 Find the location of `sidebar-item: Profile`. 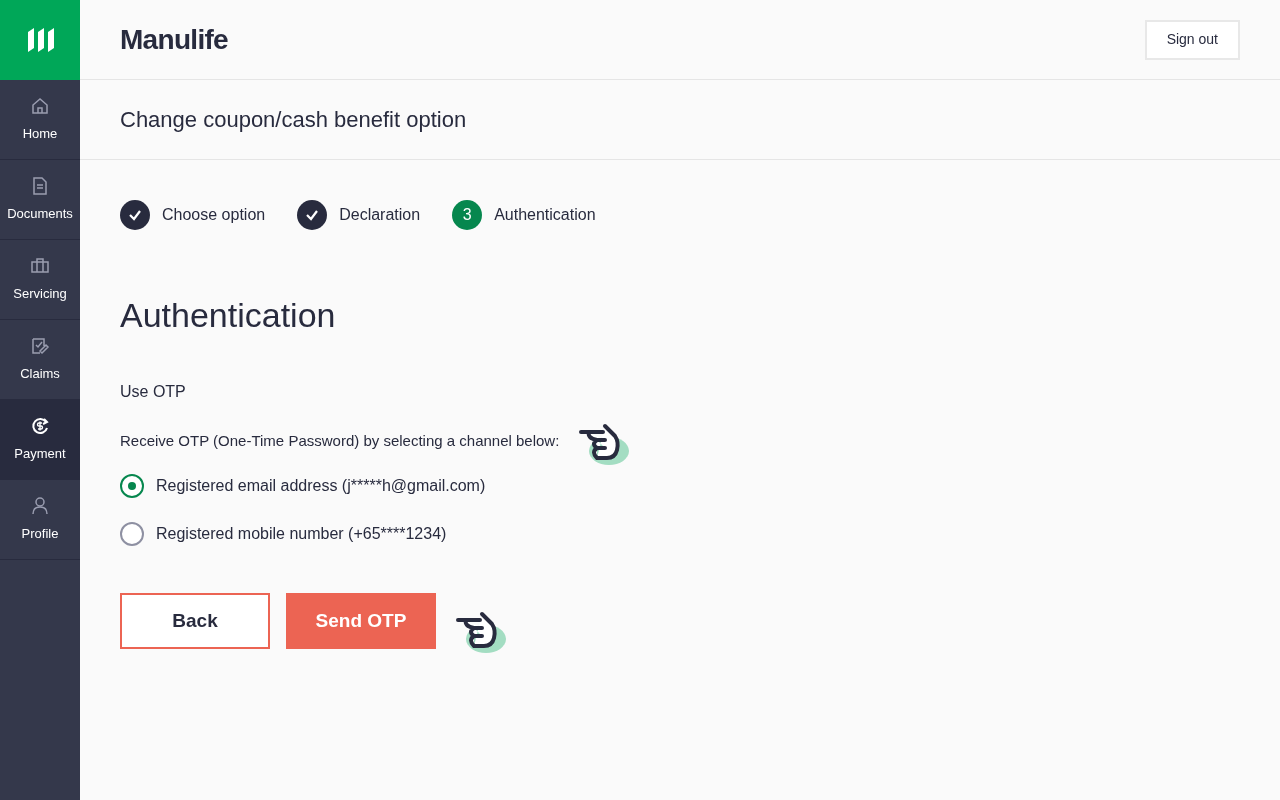

sidebar-item: Profile is located at coordinates (40, 520).